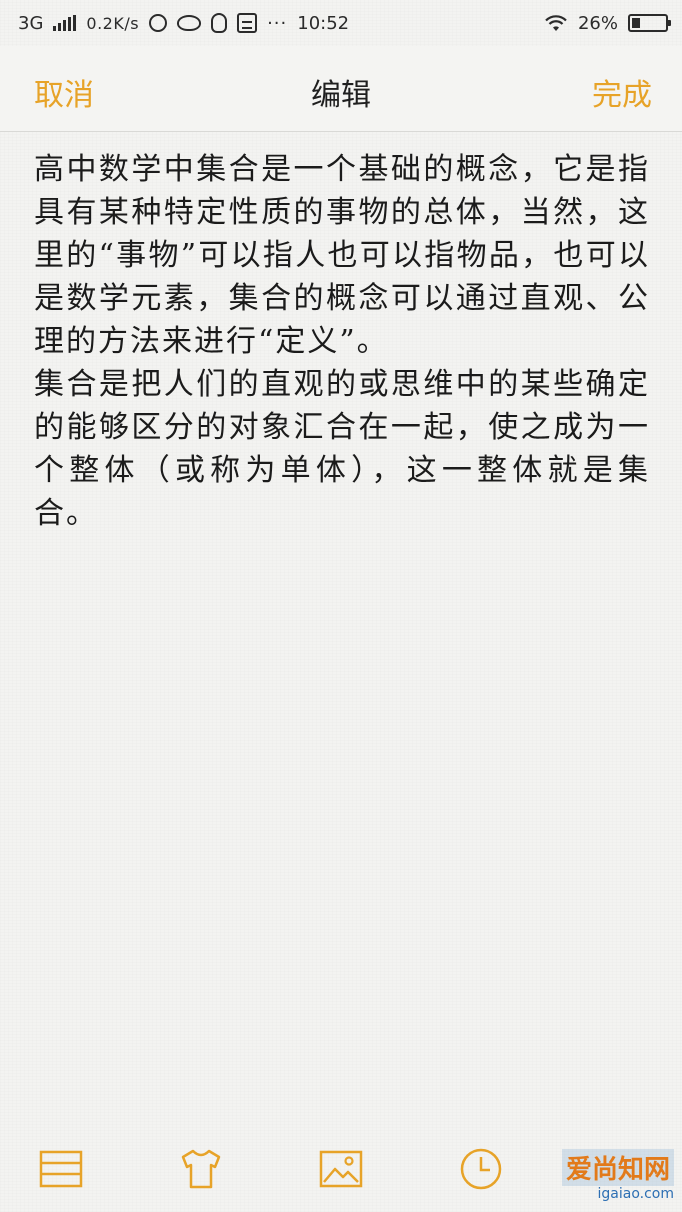 The width and height of the screenshot is (682, 1212). What do you see at coordinates (323, 23) in the screenshot?
I see `clock-time: 10:52` at bounding box center [323, 23].